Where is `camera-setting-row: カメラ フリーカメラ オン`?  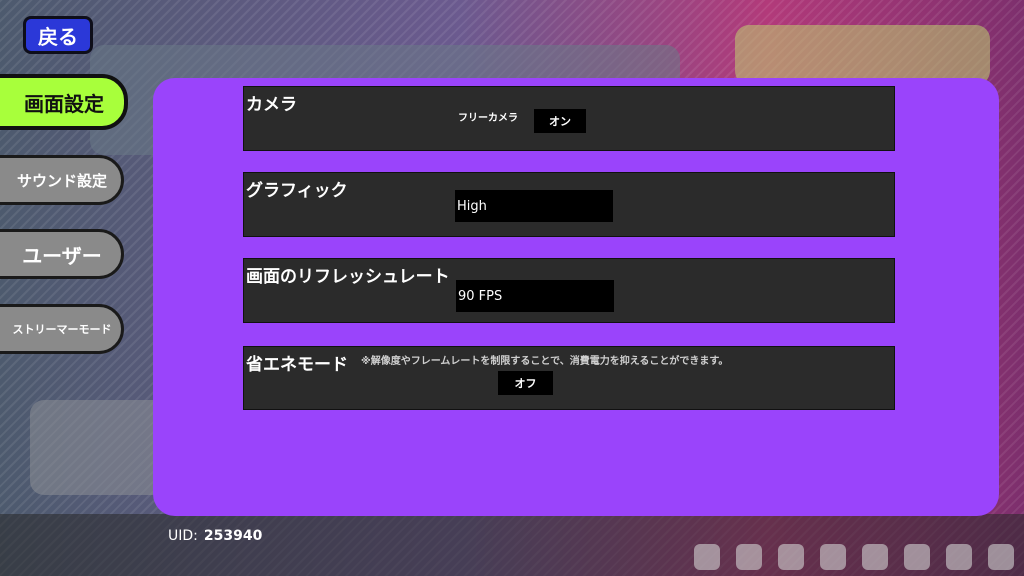
camera-setting-row: カメラ フリーカメラ オン is located at coordinates (569, 118).